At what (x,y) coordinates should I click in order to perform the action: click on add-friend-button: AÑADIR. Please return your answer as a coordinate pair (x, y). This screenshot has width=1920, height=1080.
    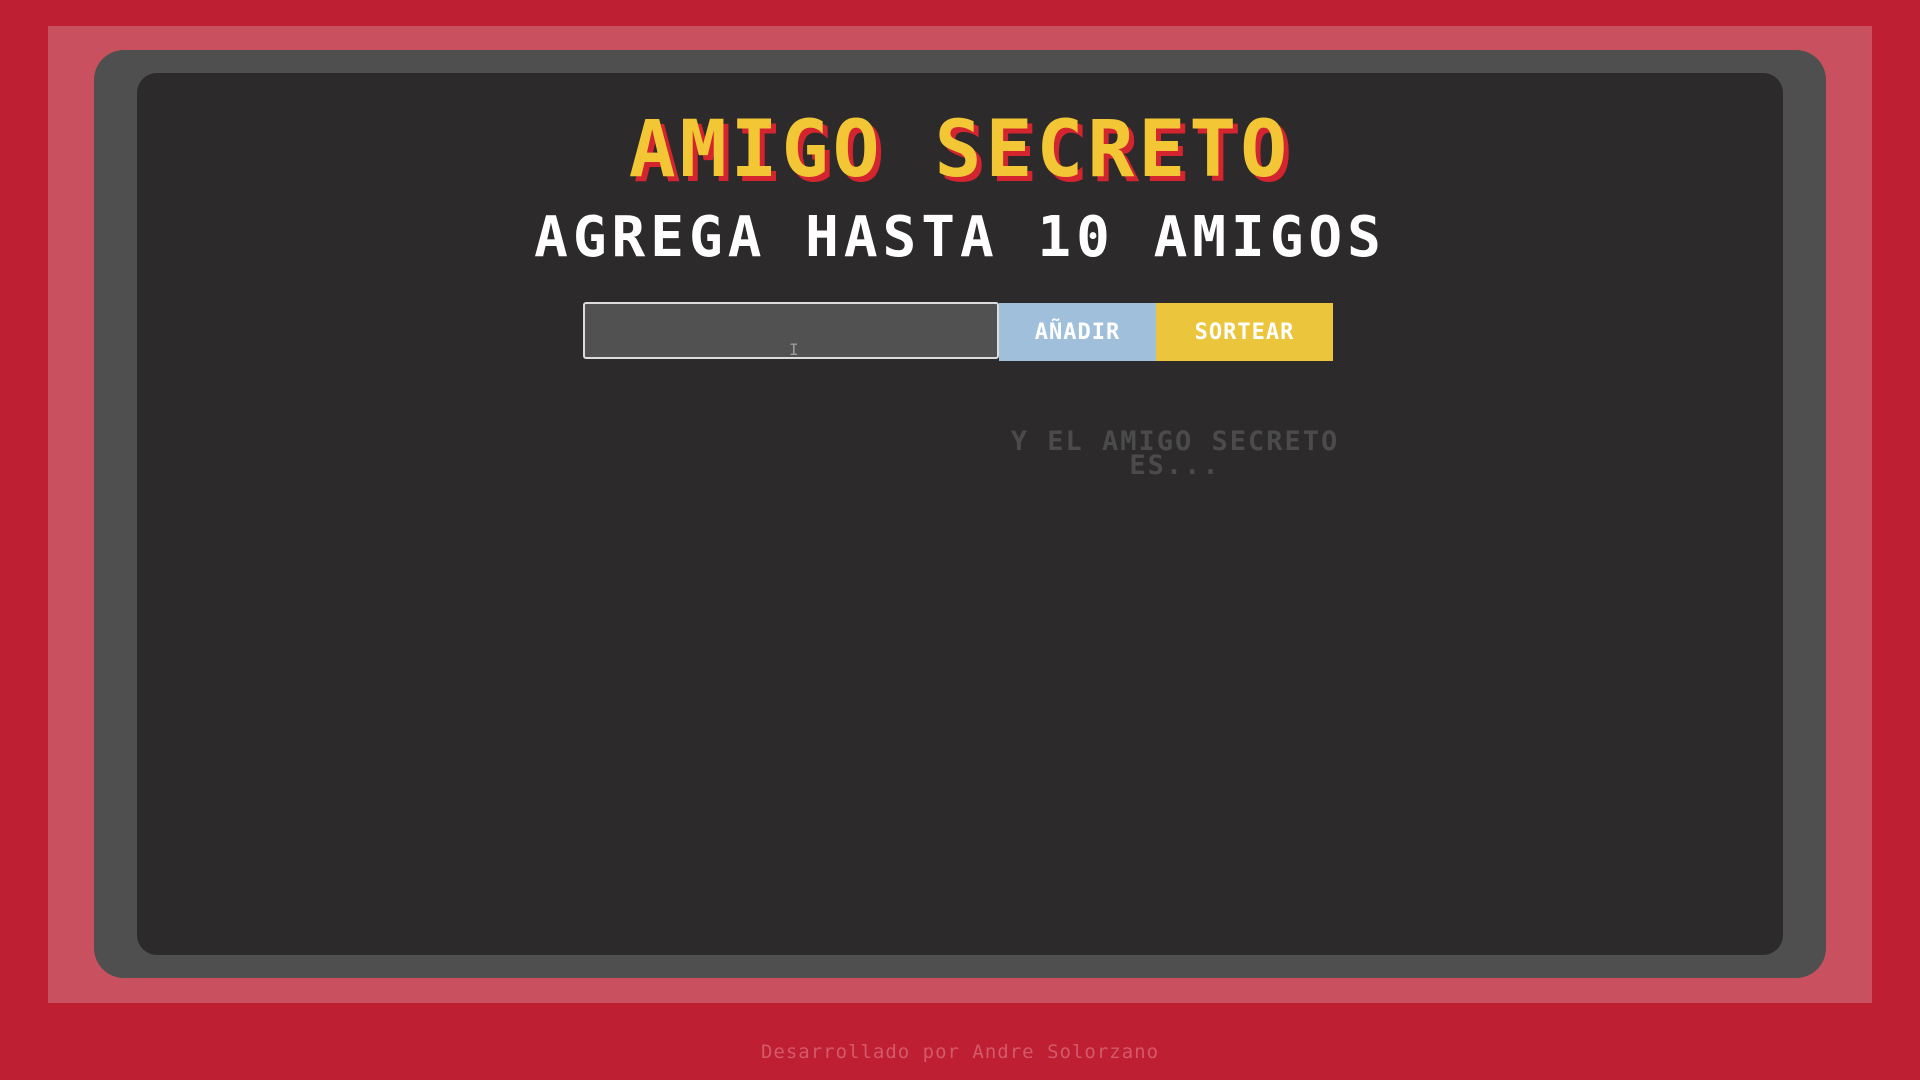
    Looking at the image, I should click on (1077, 332).